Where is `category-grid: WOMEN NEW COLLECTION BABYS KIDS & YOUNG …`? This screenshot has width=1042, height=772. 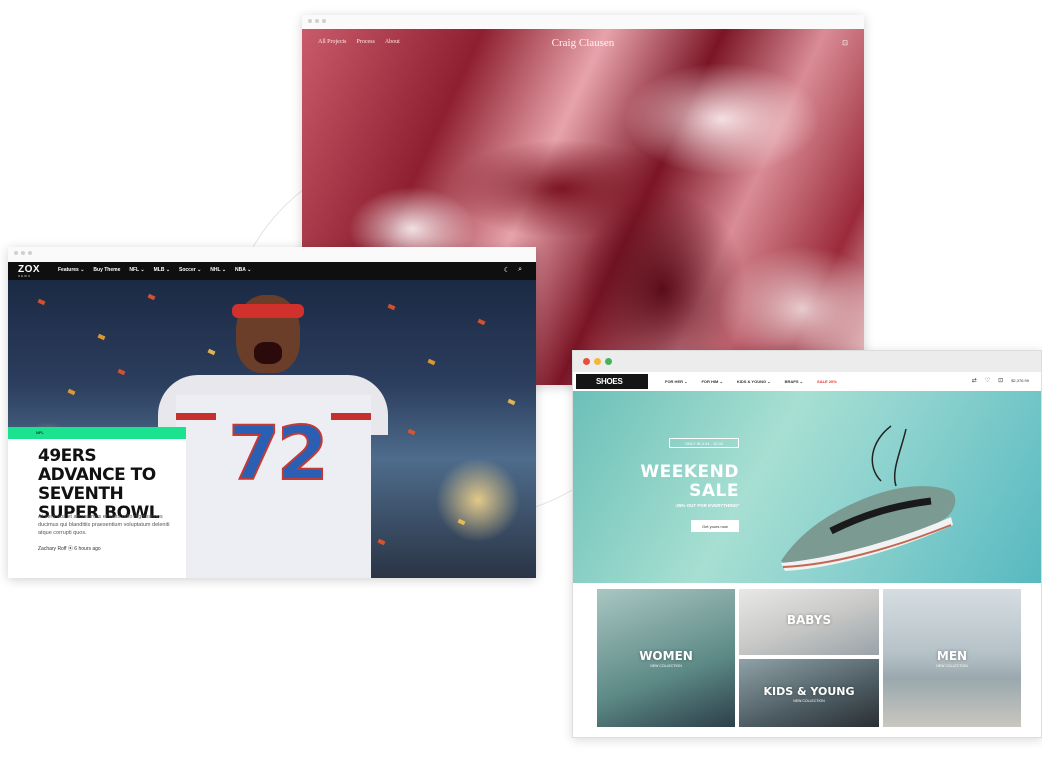
category-grid: WOMEN NEW COLLECTION BABYS KIDS & YOUNG … is located at coordinates (807, 660).